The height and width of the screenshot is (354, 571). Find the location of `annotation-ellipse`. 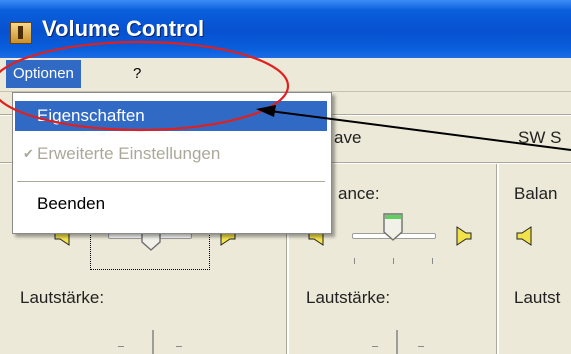

annotation-ellipse is located at coordinates (145, 86).